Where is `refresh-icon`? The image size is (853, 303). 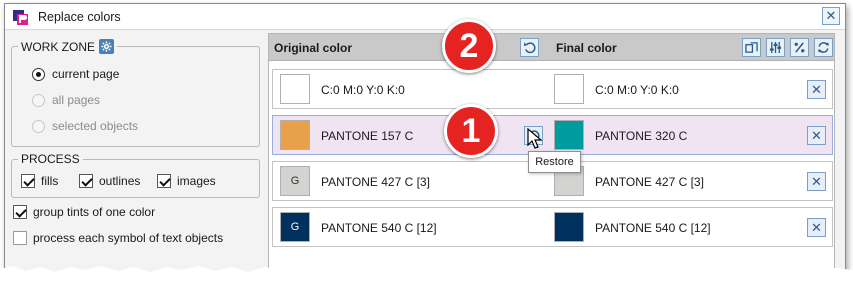
refresh-icon is located at coordinates (823, 47).